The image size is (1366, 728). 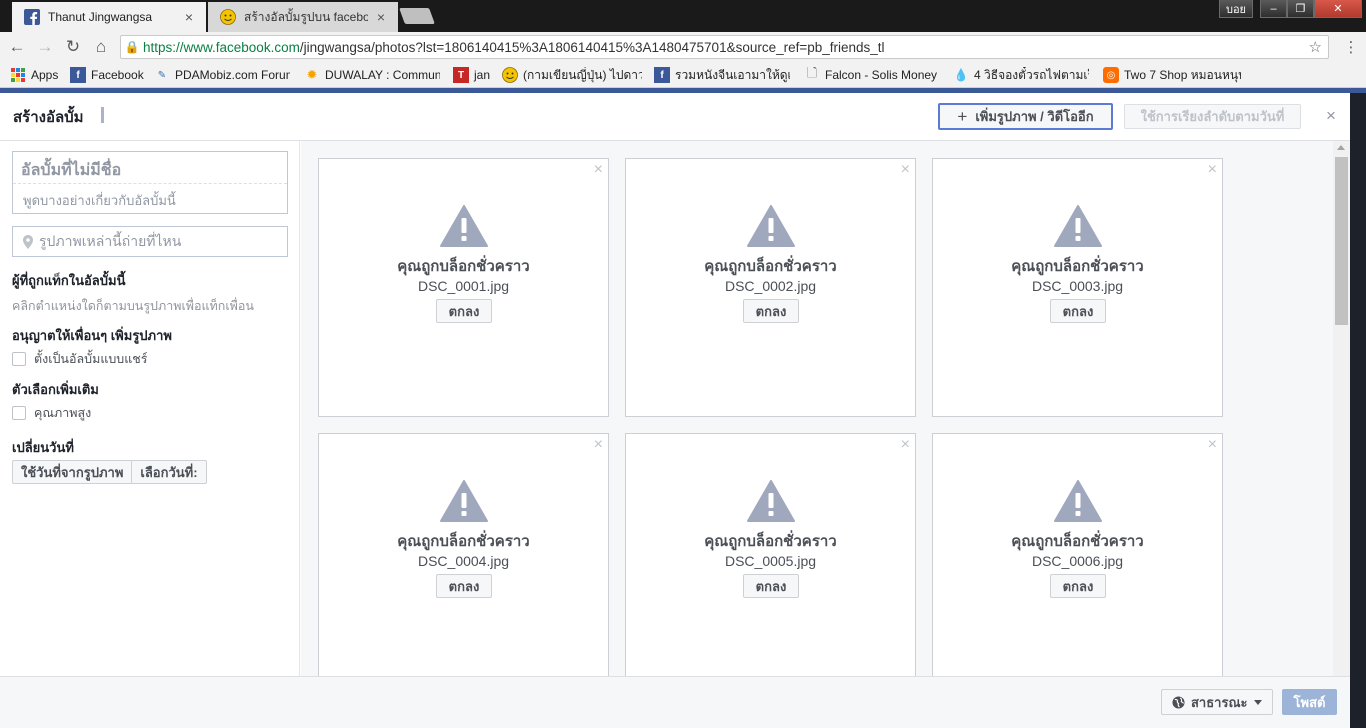 I want to click on divider, so click(x=150, y=183).